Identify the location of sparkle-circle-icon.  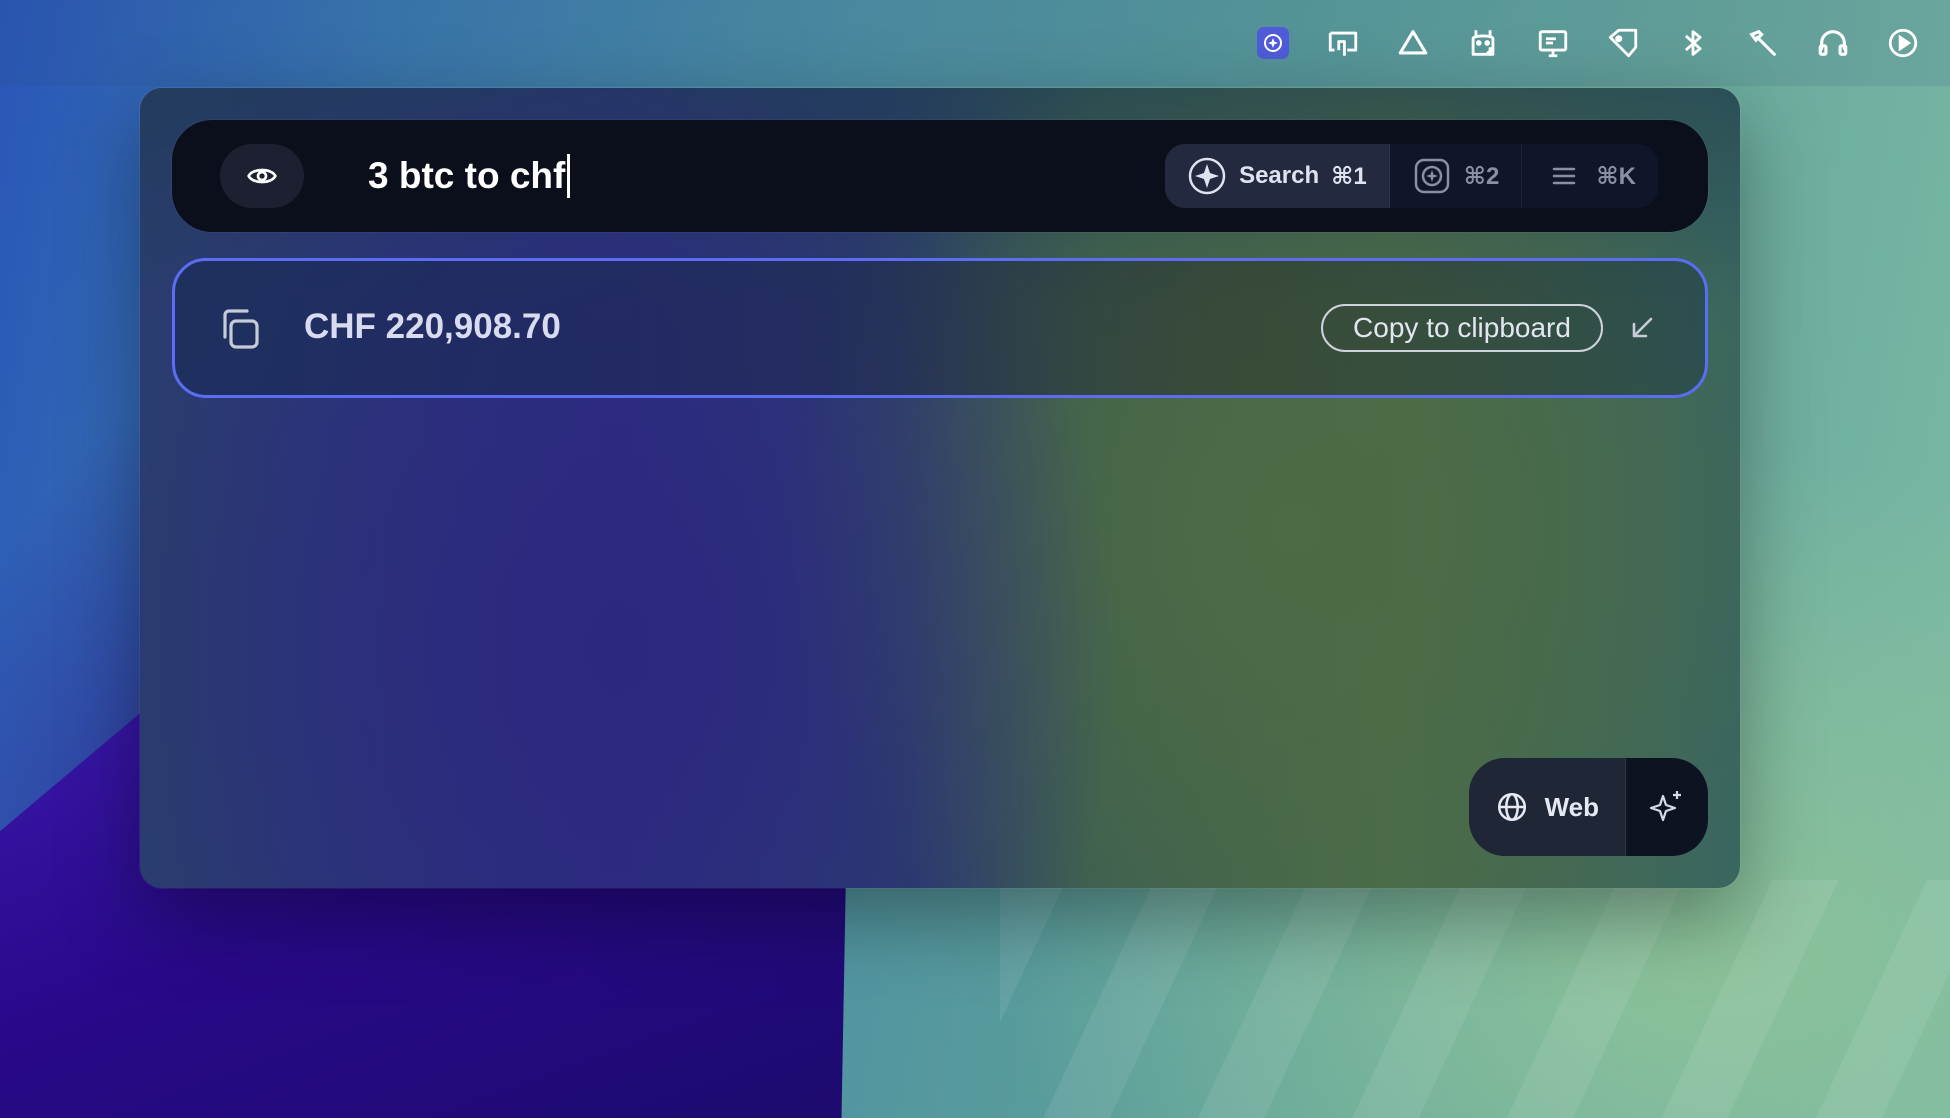
(1207, 176).